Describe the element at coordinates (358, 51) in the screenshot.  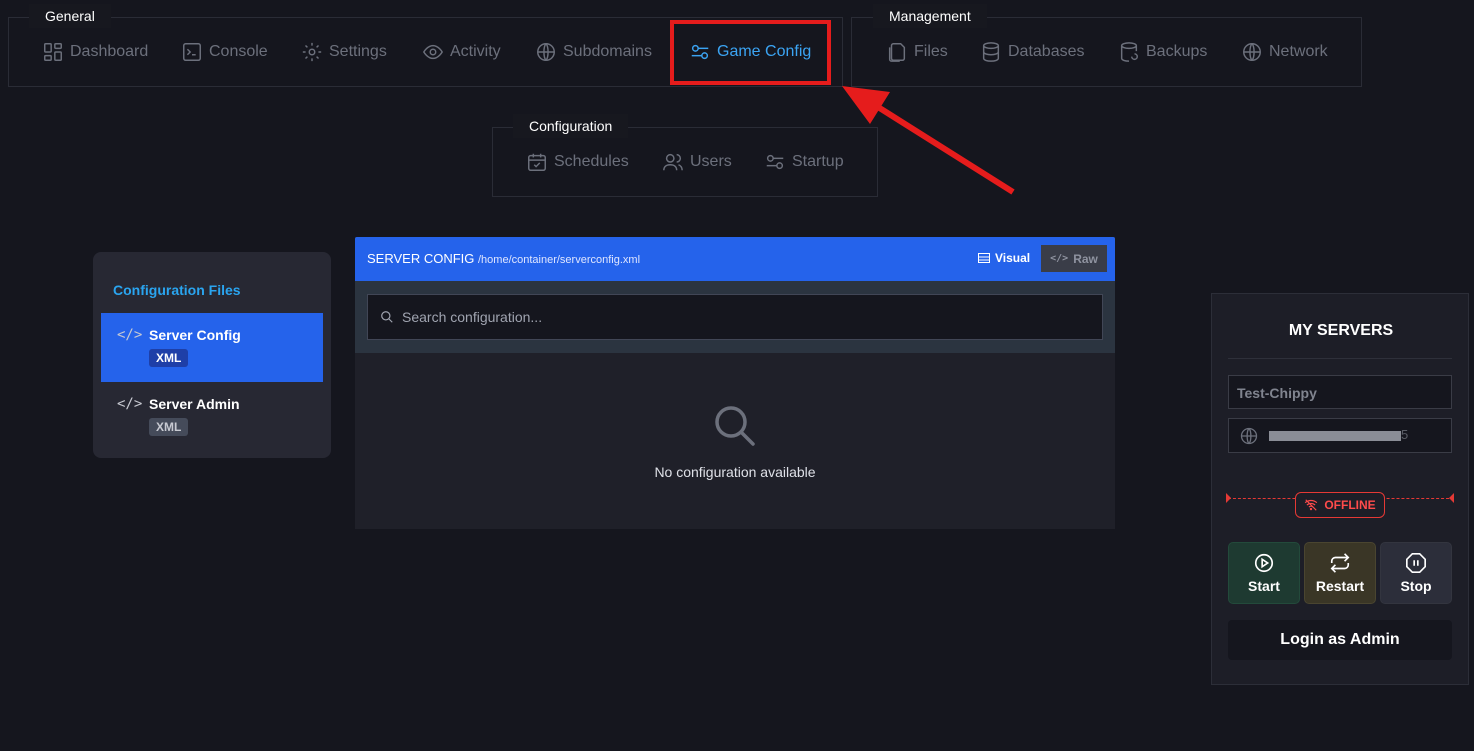
I see `nav-item-label: Settings` at that location.